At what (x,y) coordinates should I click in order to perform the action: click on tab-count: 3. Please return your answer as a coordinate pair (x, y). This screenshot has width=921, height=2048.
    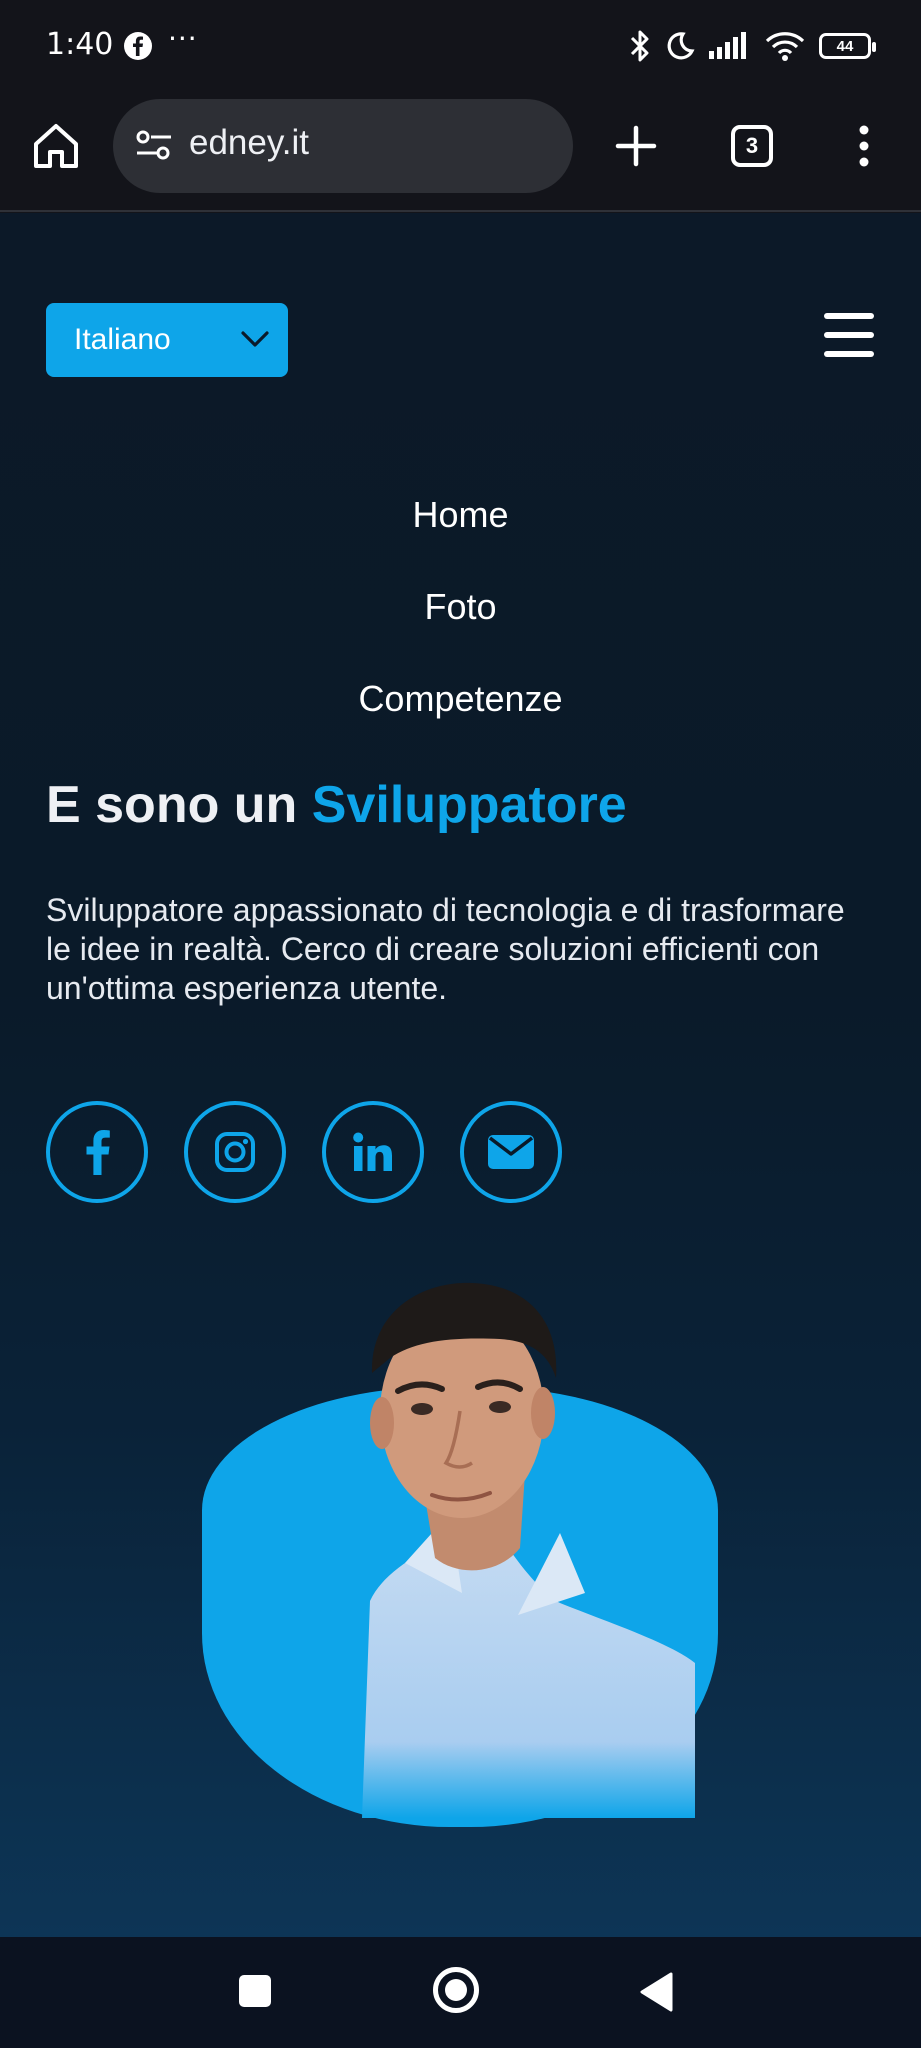
    Looking at the image, I should click on (752, 145).